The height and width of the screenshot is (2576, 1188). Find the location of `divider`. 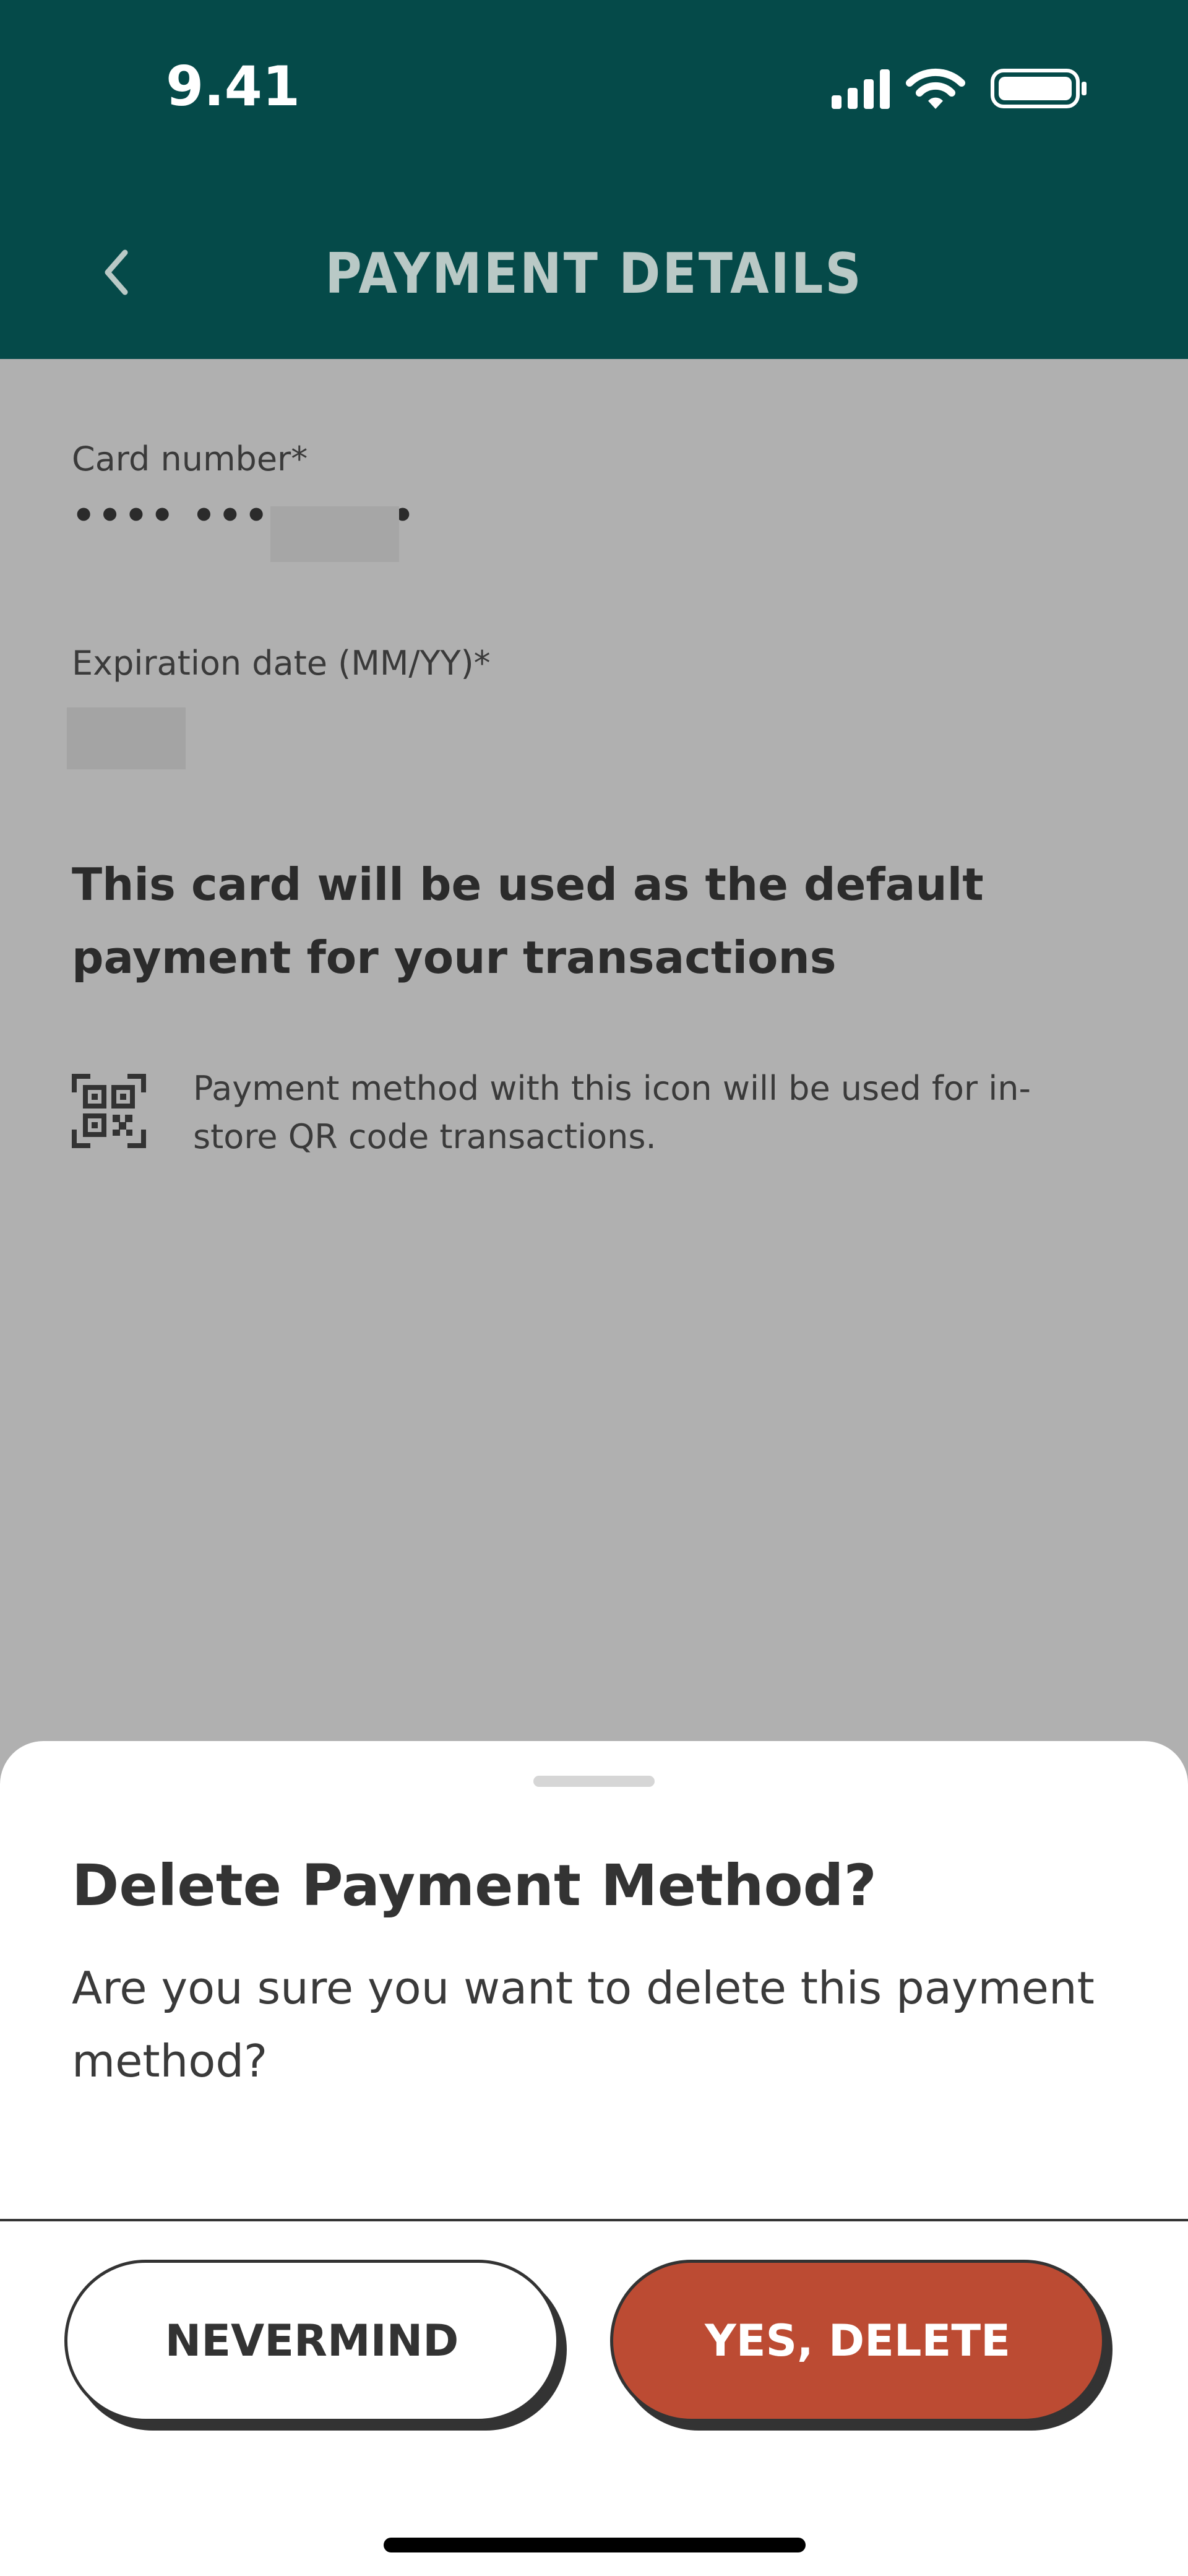

divider is located at coordinates (594, 2220).